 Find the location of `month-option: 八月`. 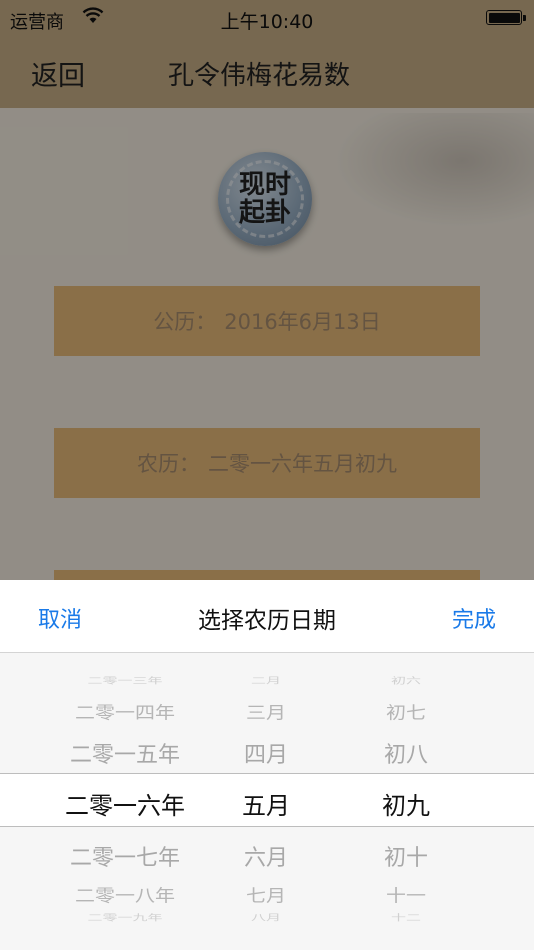

month-option: 八月 is located at coordinates (266, 918).